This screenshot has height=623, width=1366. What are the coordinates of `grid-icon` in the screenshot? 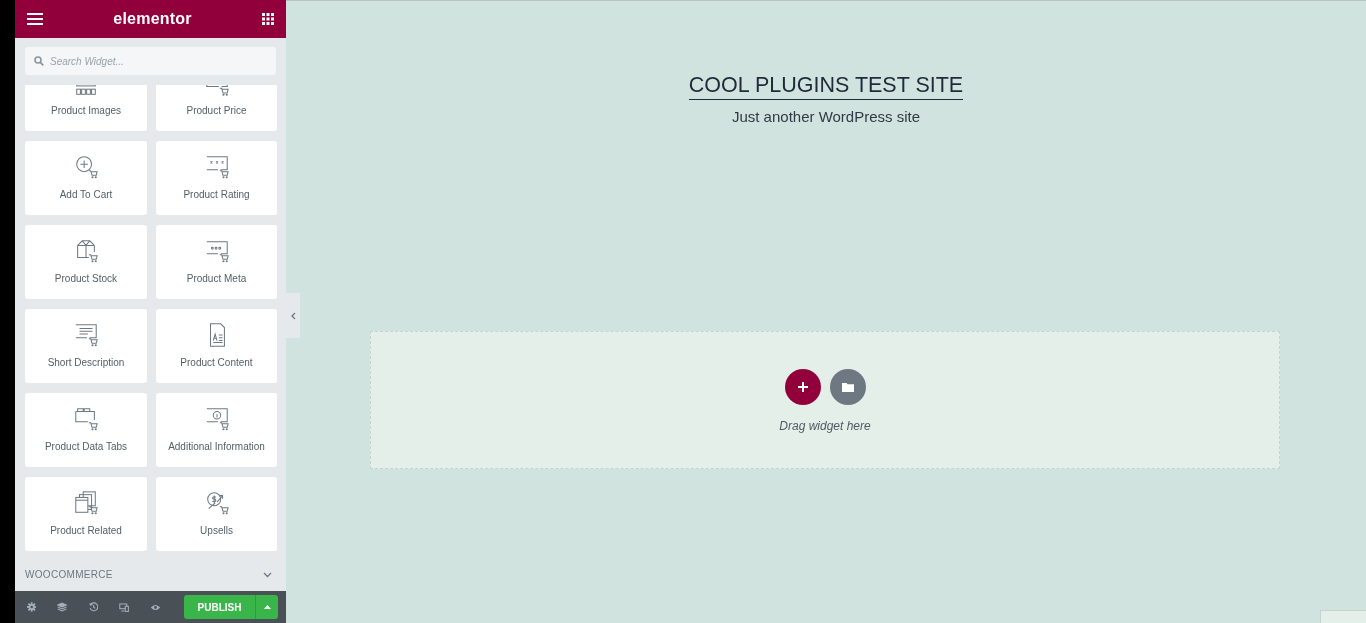 It's located at (268, 19).